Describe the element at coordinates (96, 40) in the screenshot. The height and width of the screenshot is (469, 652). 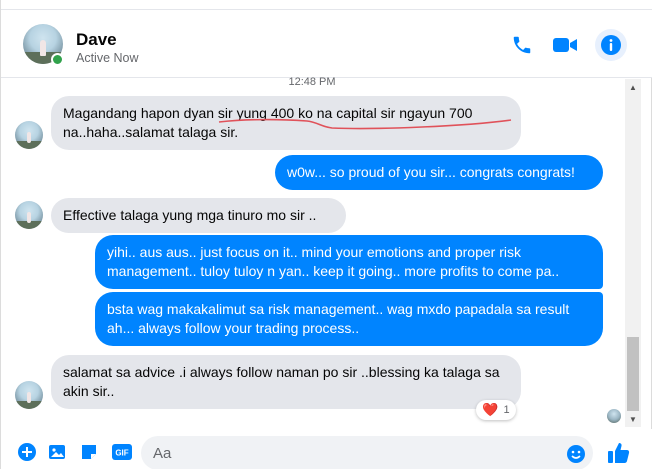
I see `contact-name: Dave` at that location.